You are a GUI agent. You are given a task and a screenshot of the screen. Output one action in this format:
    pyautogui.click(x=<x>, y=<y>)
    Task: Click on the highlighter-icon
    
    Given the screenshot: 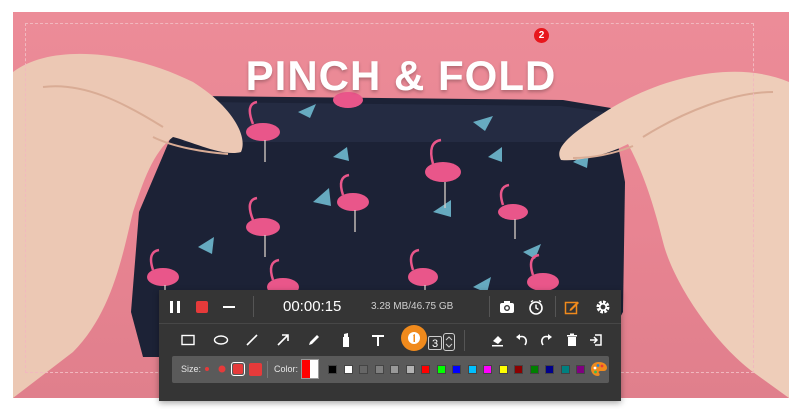 What is the action you would take?
    pyautogui.click(x=346, y=340)
    